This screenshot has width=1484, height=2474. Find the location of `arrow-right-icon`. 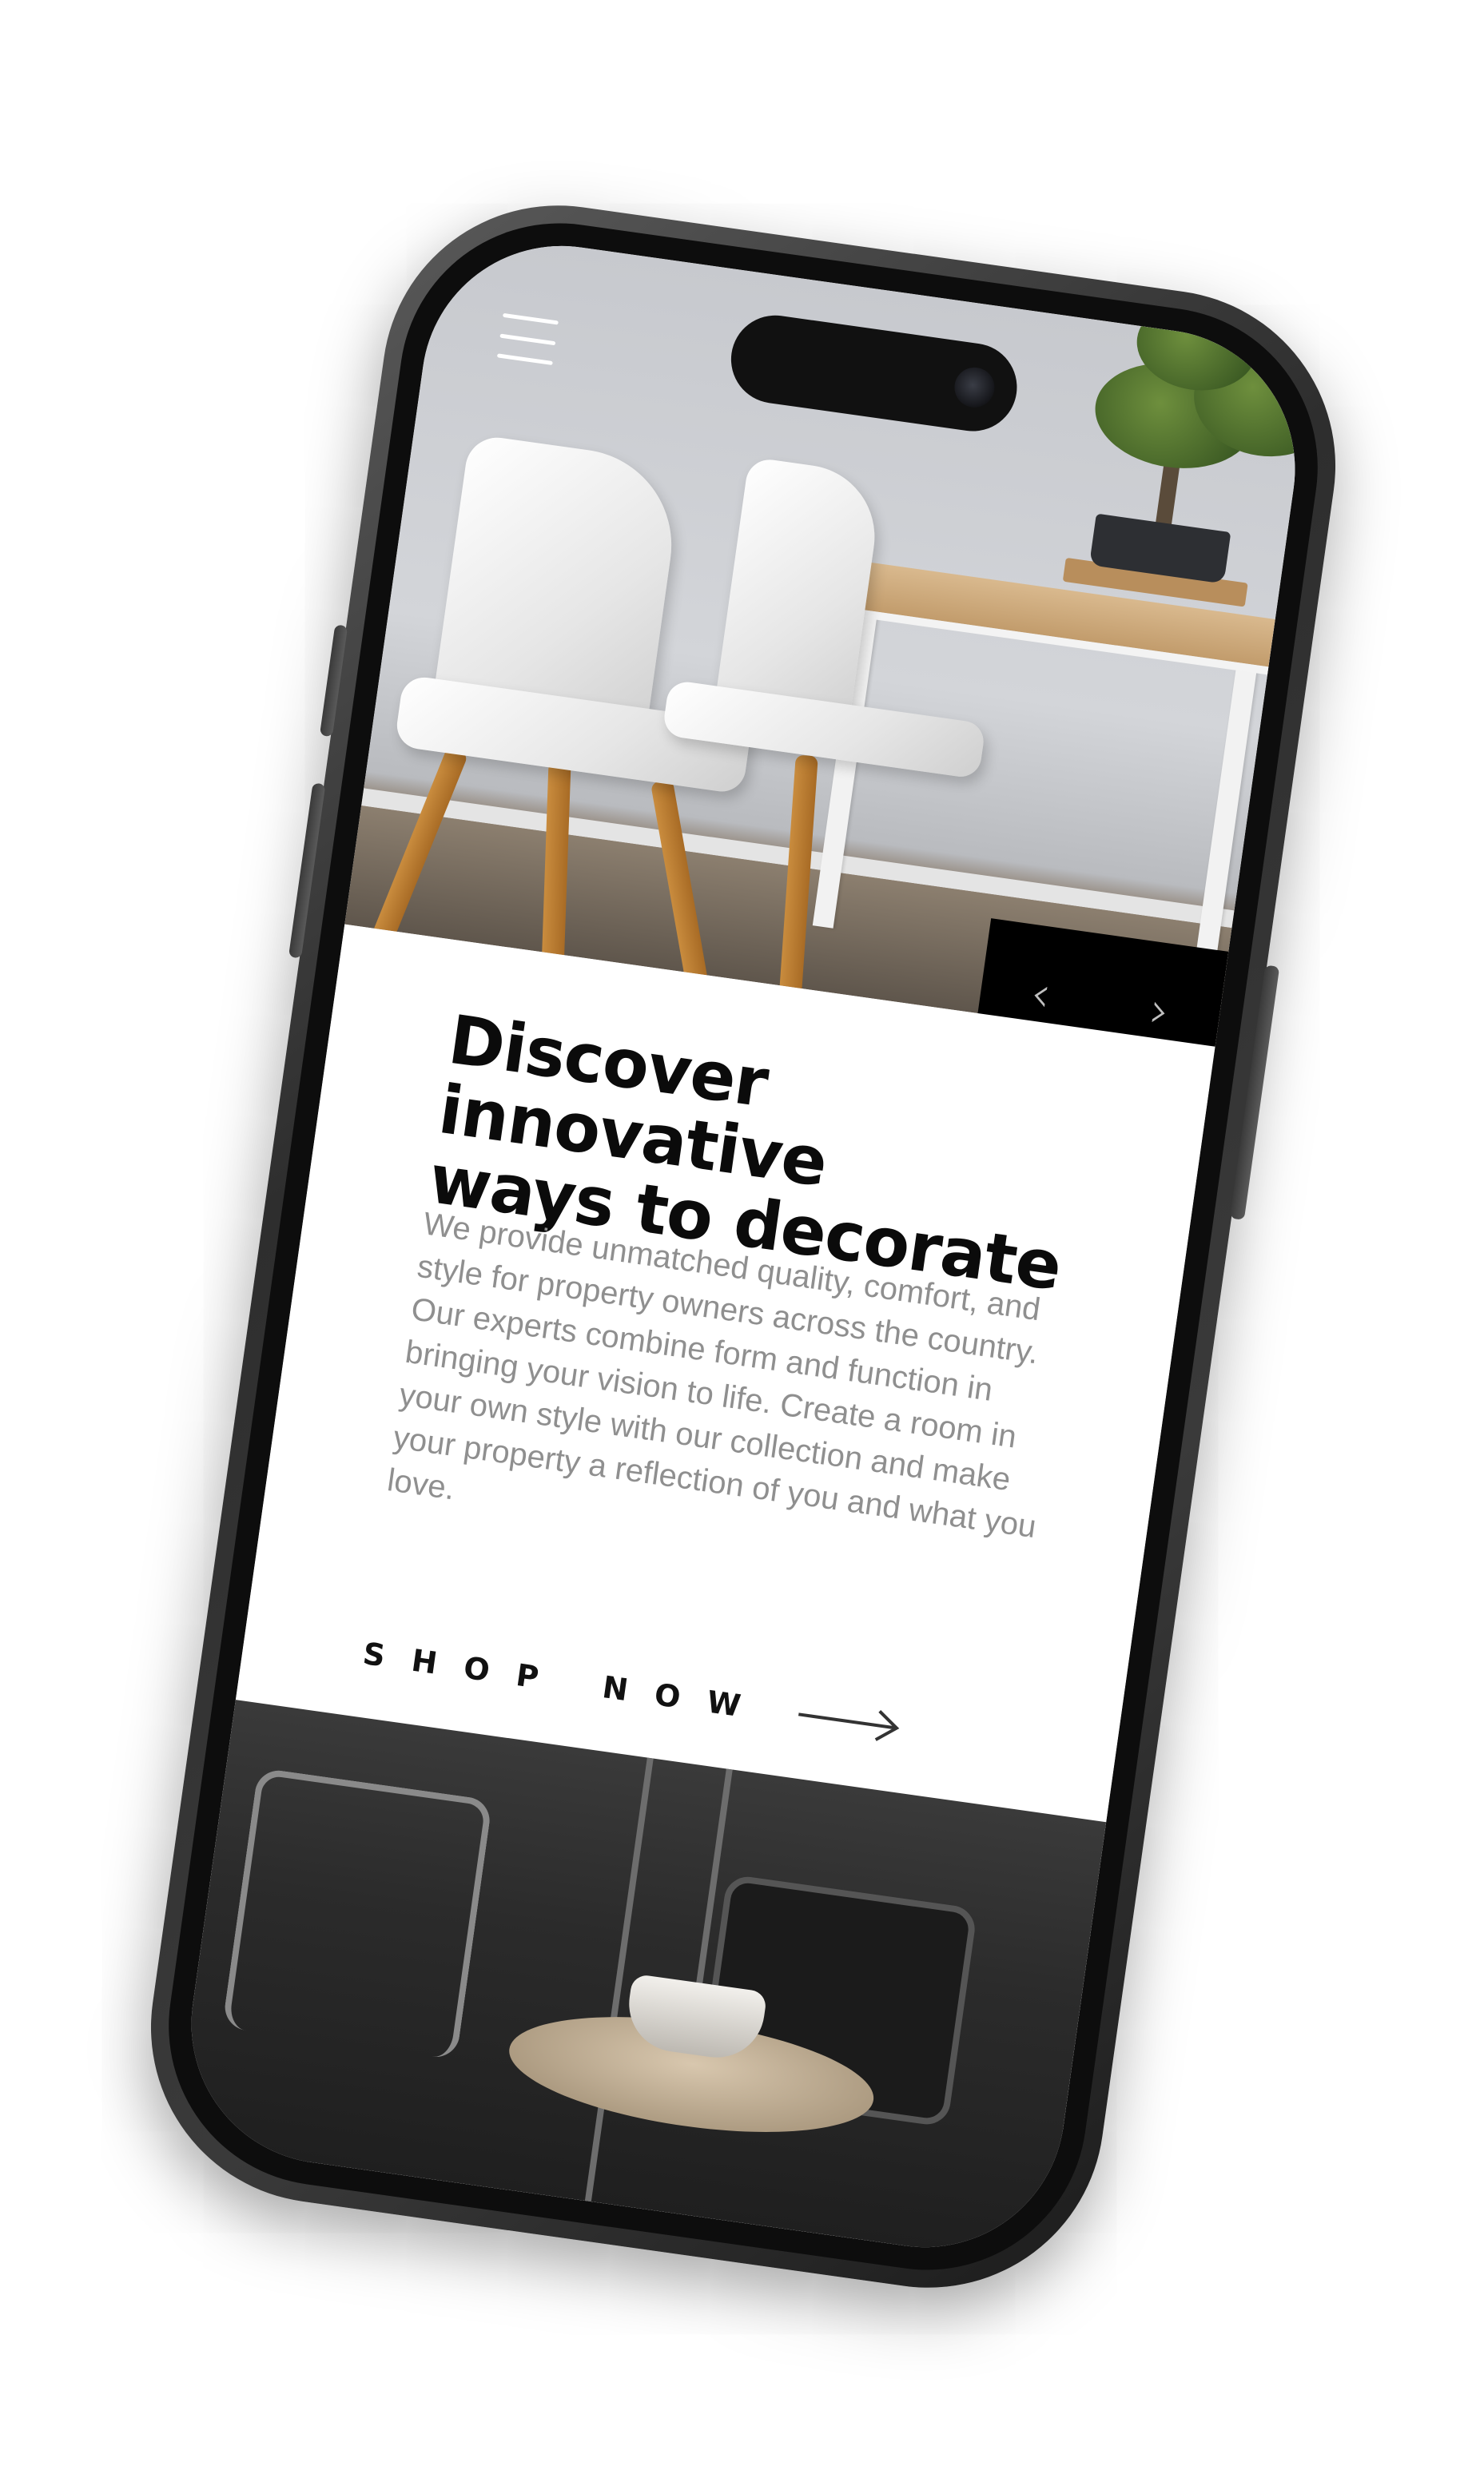

arrow-right-icon is located at coordinates (849, 1726).